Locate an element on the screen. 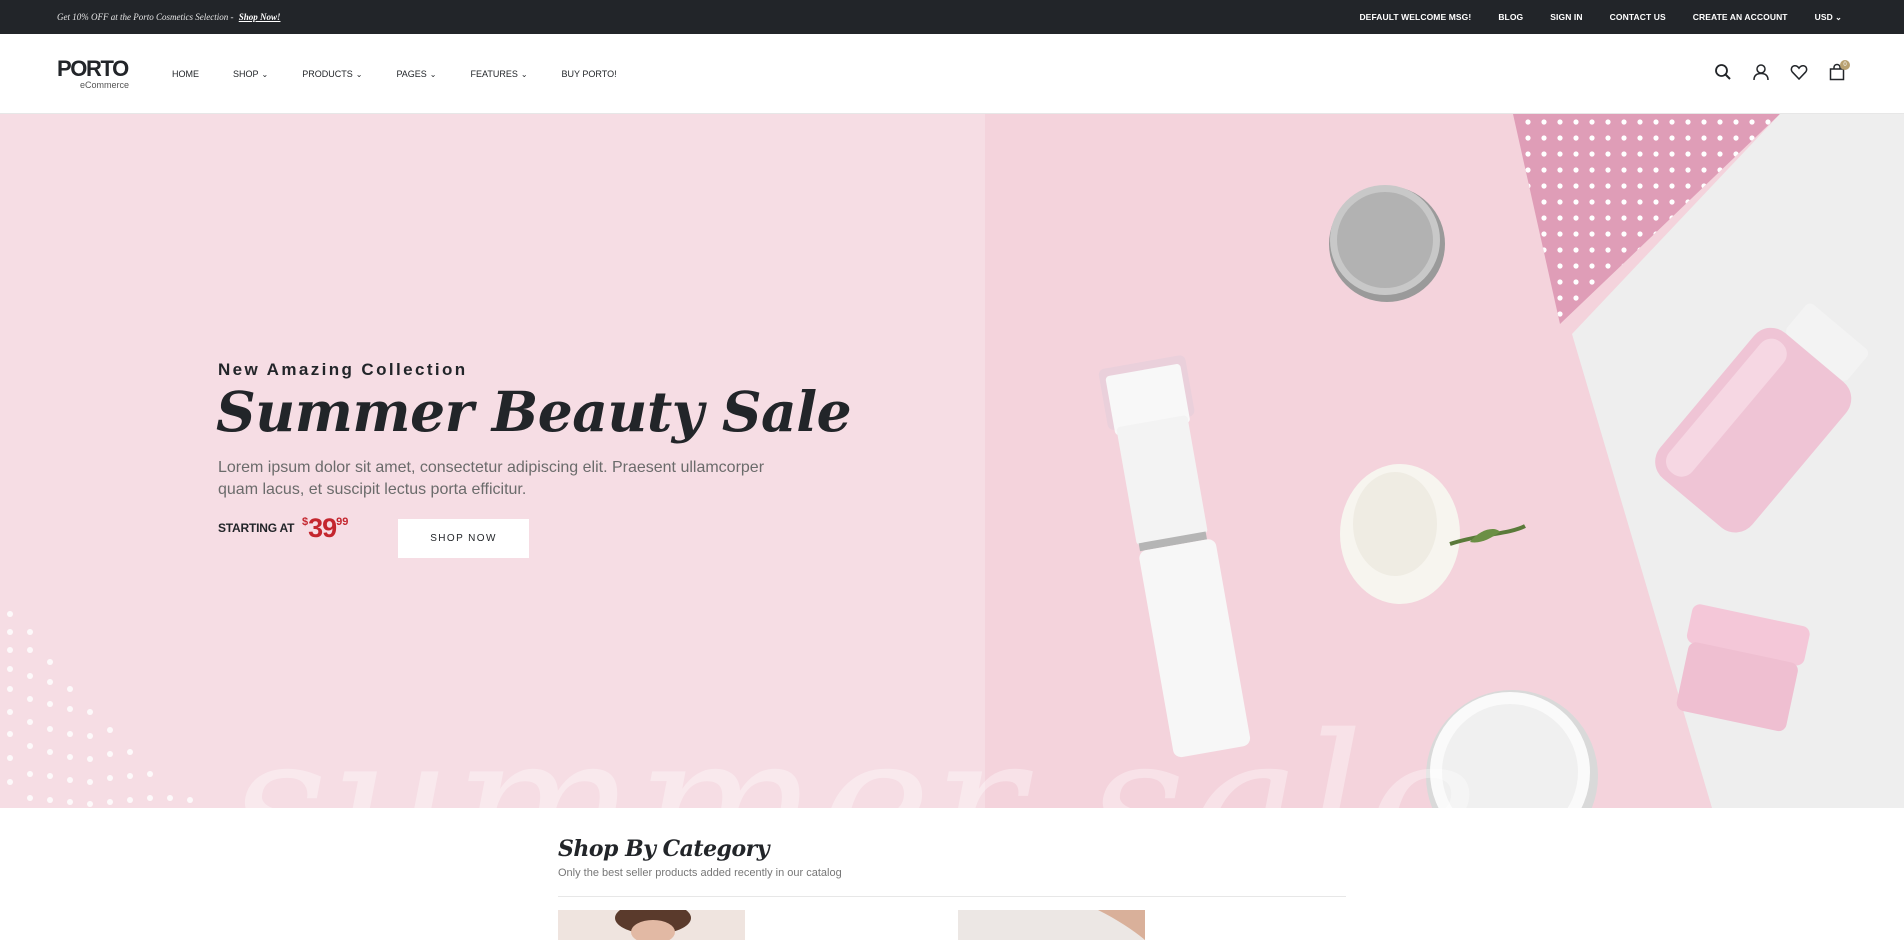 The image size is (1904, 940). heart-icon is located at coordinates (1799, 72).